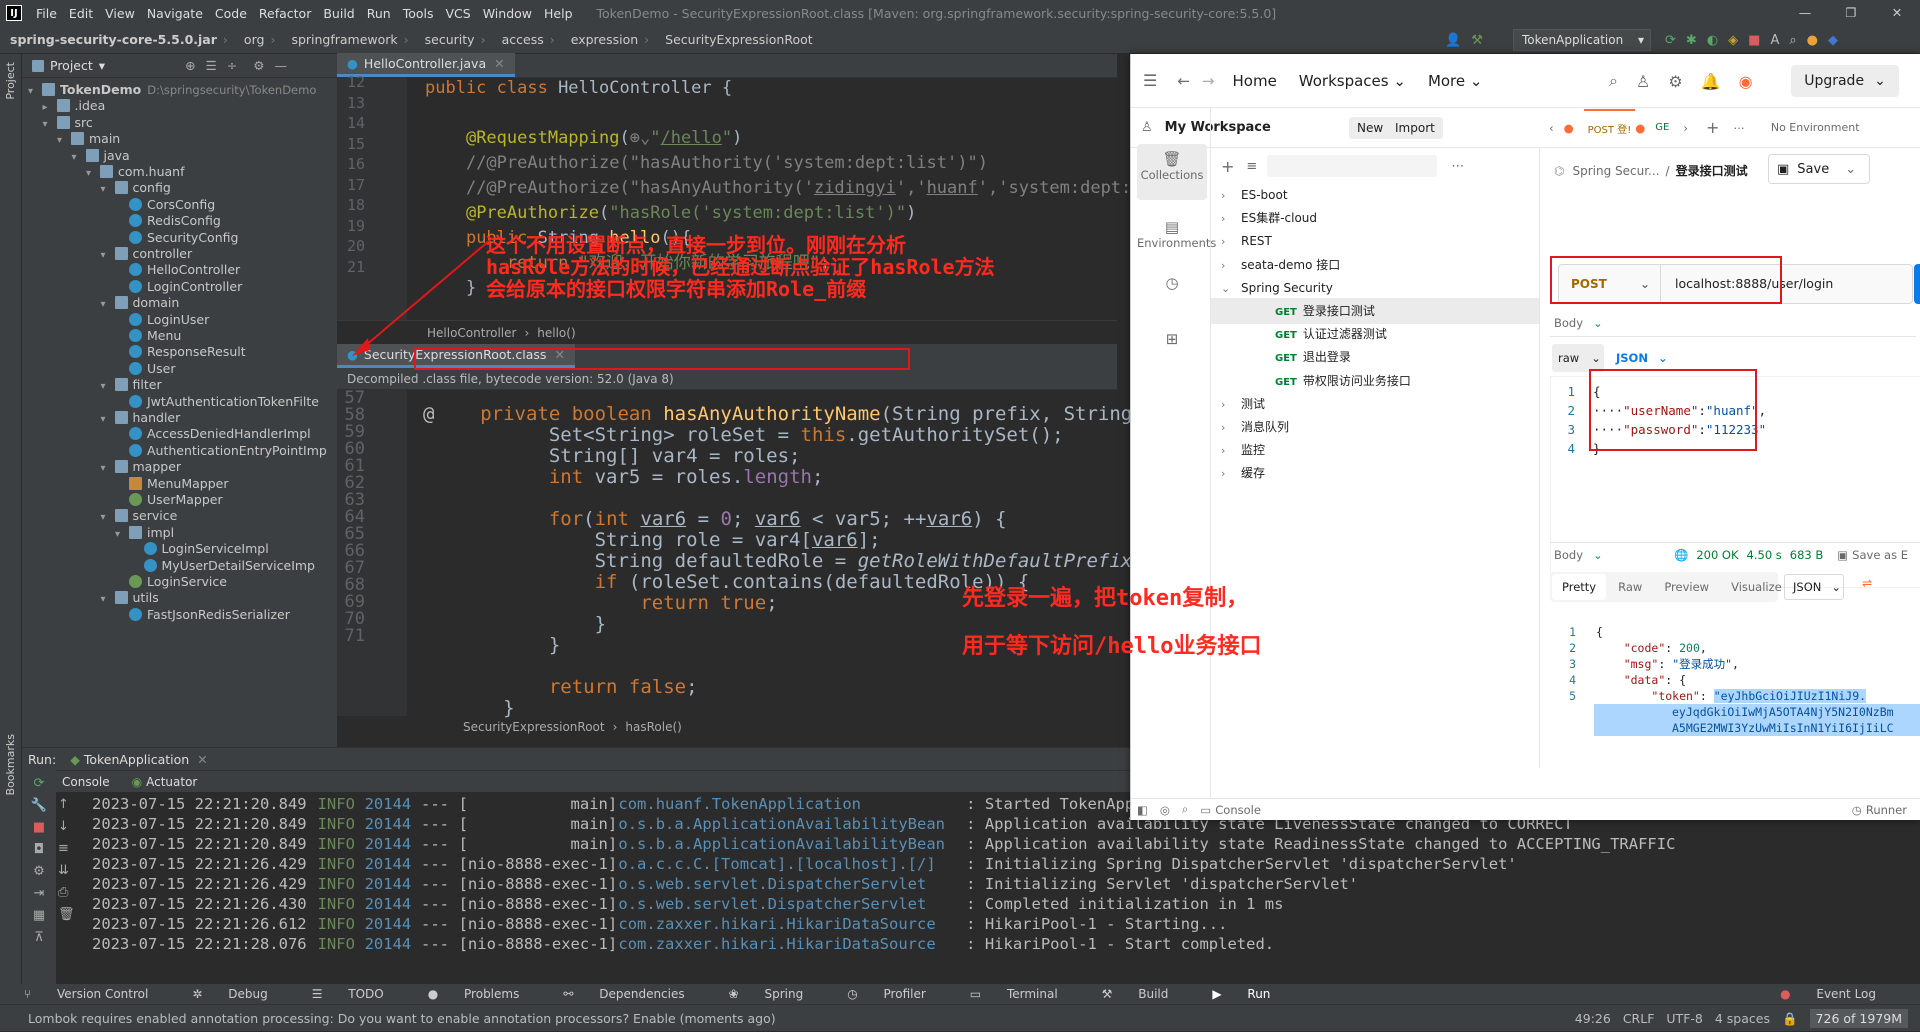 The image size is (1920, 1032). I want to click on debug-icon: ✱, so click(1691, 40).